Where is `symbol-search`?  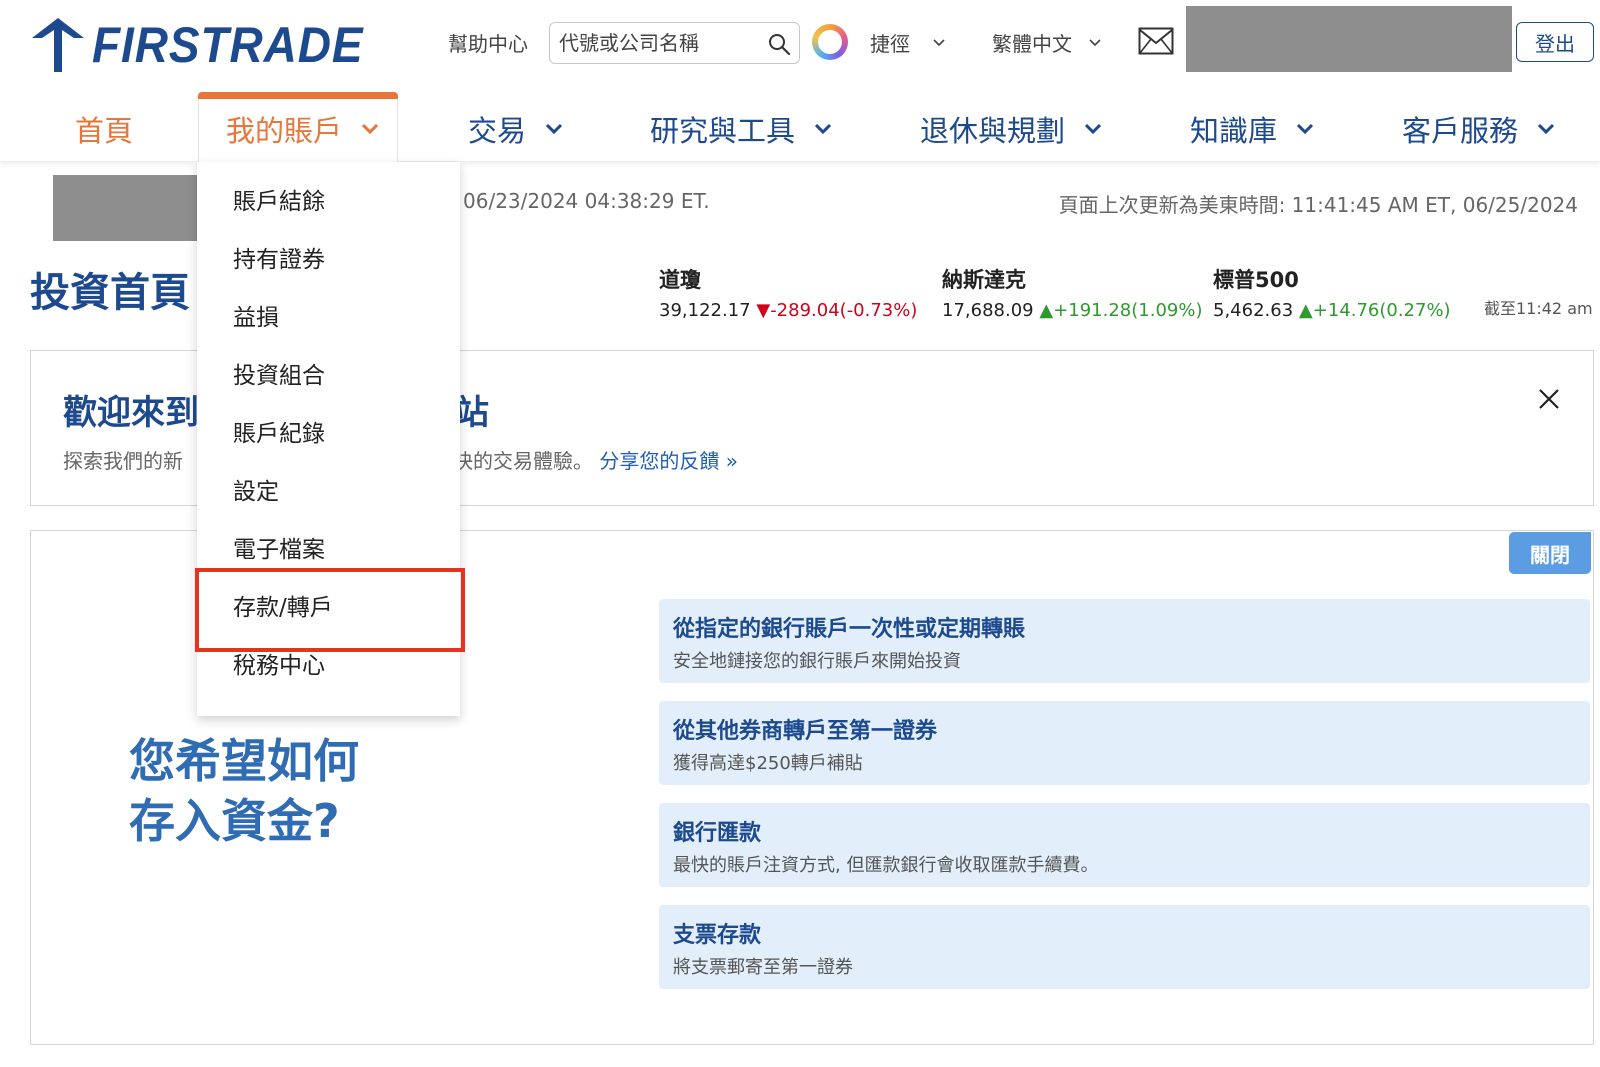
symbol-search is located at coordinates (674, 43).